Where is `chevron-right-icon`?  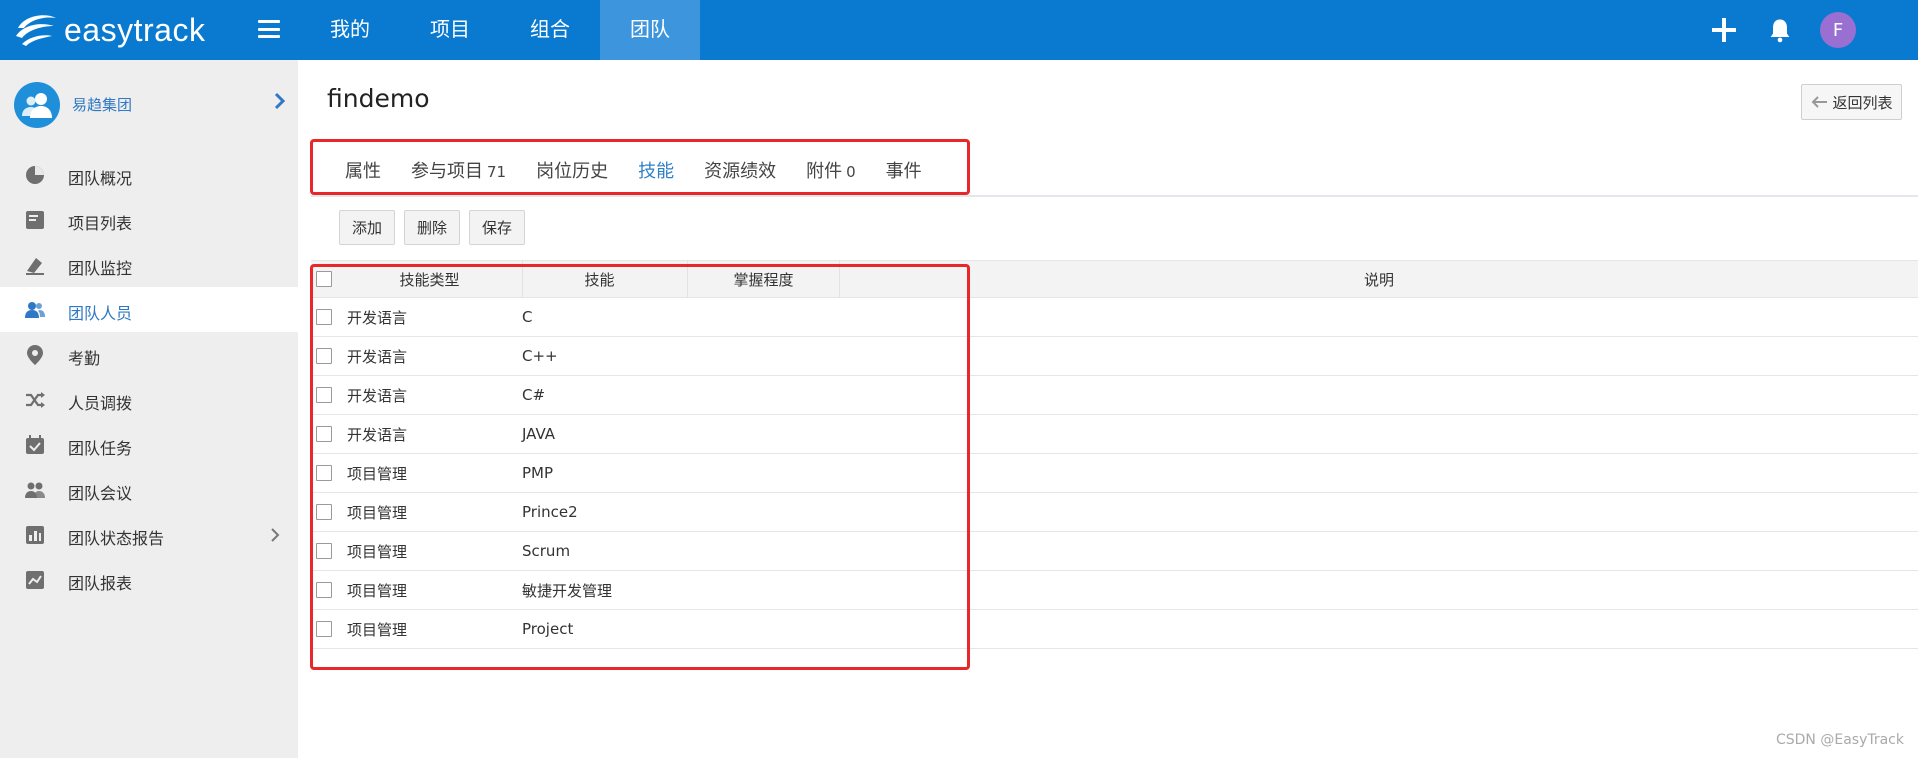 chevron-right-icon is located at coordinates (280, 101).